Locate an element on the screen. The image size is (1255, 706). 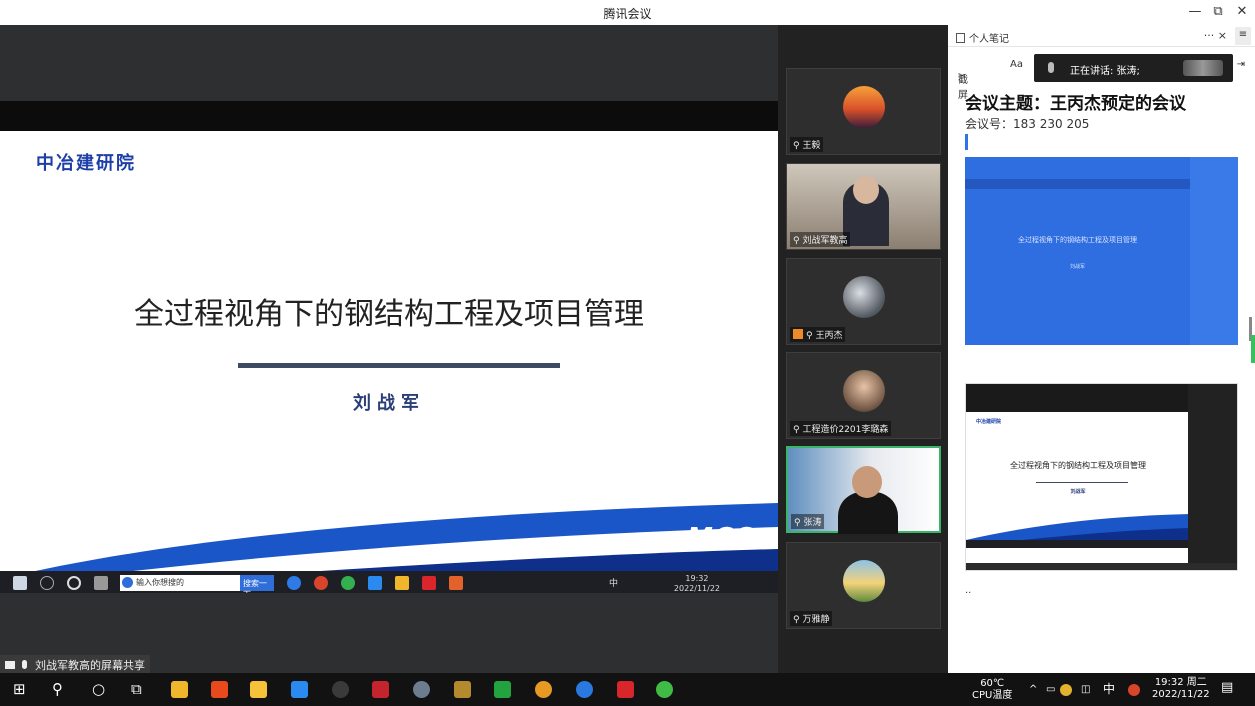
participant-name-text: 工程造价2201李璐森 is located at coordinates (845, 430).